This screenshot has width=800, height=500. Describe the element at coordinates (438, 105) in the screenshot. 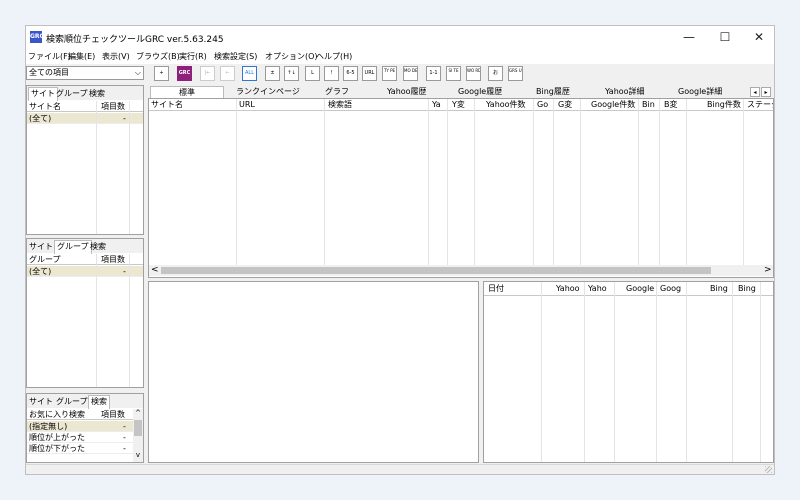

I see `column-header-yahoo-rank: Ya` at that location.